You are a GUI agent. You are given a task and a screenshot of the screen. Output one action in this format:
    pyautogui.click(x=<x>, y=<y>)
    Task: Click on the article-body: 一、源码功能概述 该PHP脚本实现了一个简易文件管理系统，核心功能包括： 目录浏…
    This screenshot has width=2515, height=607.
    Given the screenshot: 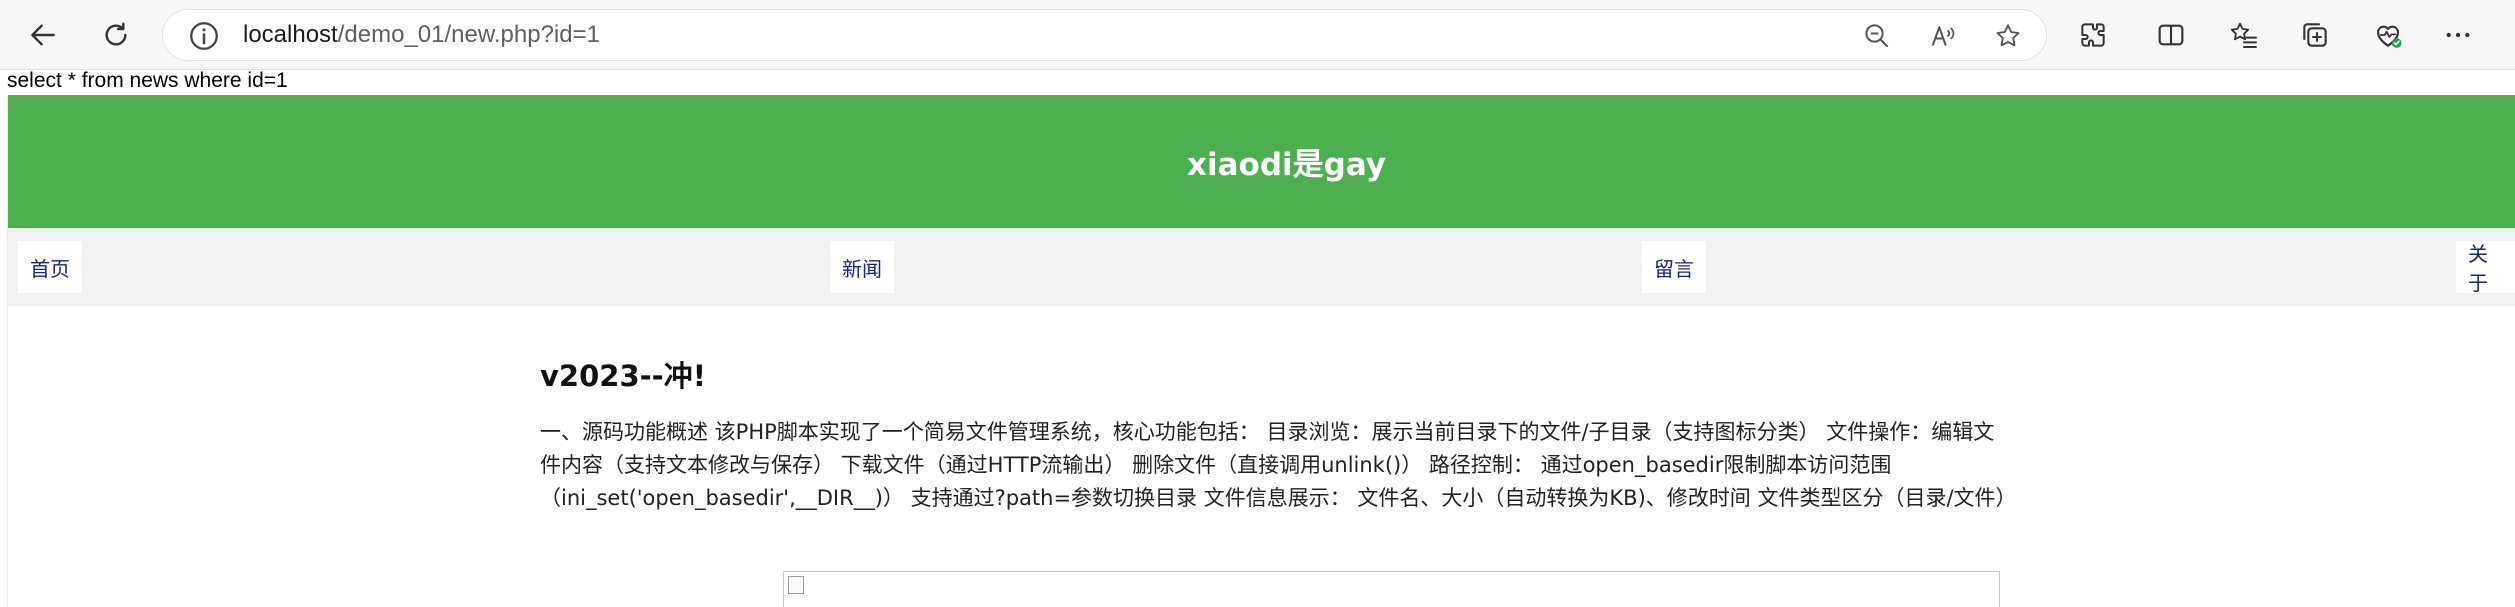 What is the action you would take?
    pyautogui.click(x=1278, y=465)
    